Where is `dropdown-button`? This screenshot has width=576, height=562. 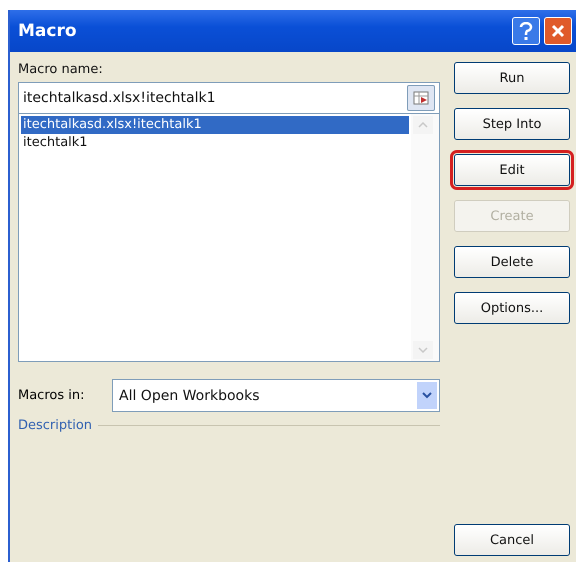
dropdown-button is located at coordinates (427, 395).